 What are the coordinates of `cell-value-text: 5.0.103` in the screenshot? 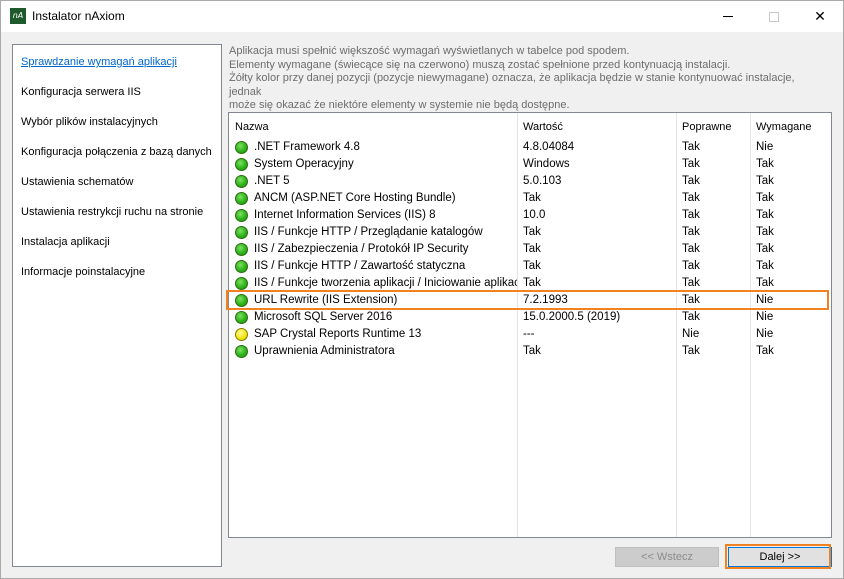 It's located at (542, 181).